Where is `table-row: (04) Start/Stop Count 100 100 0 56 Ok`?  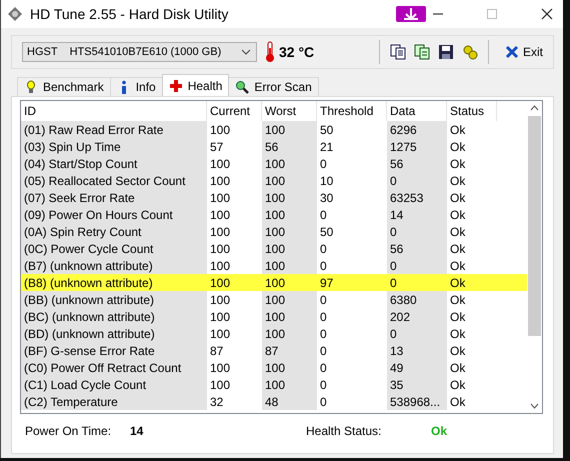
table-row: (04) Start/Stop Count 100 100 0 56 Ok is located at coordinates (274, 163).